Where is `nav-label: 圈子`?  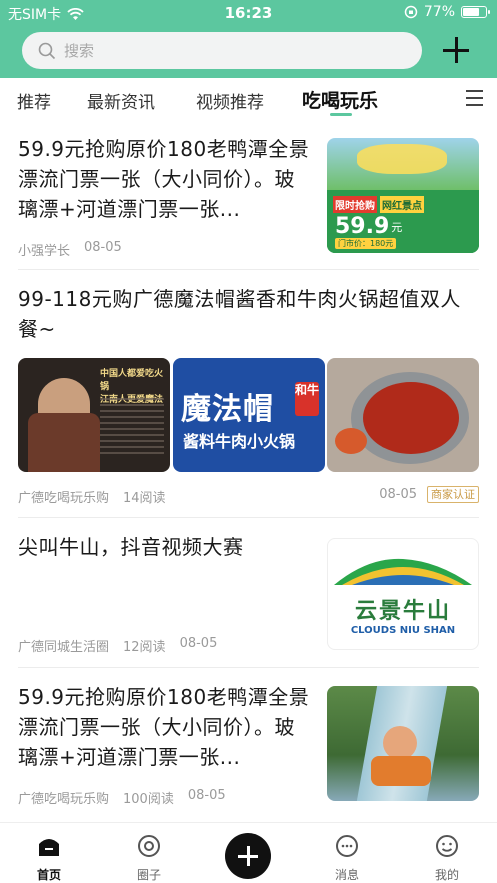 nav-label: 圈子 is located at coordinates (148, 875).